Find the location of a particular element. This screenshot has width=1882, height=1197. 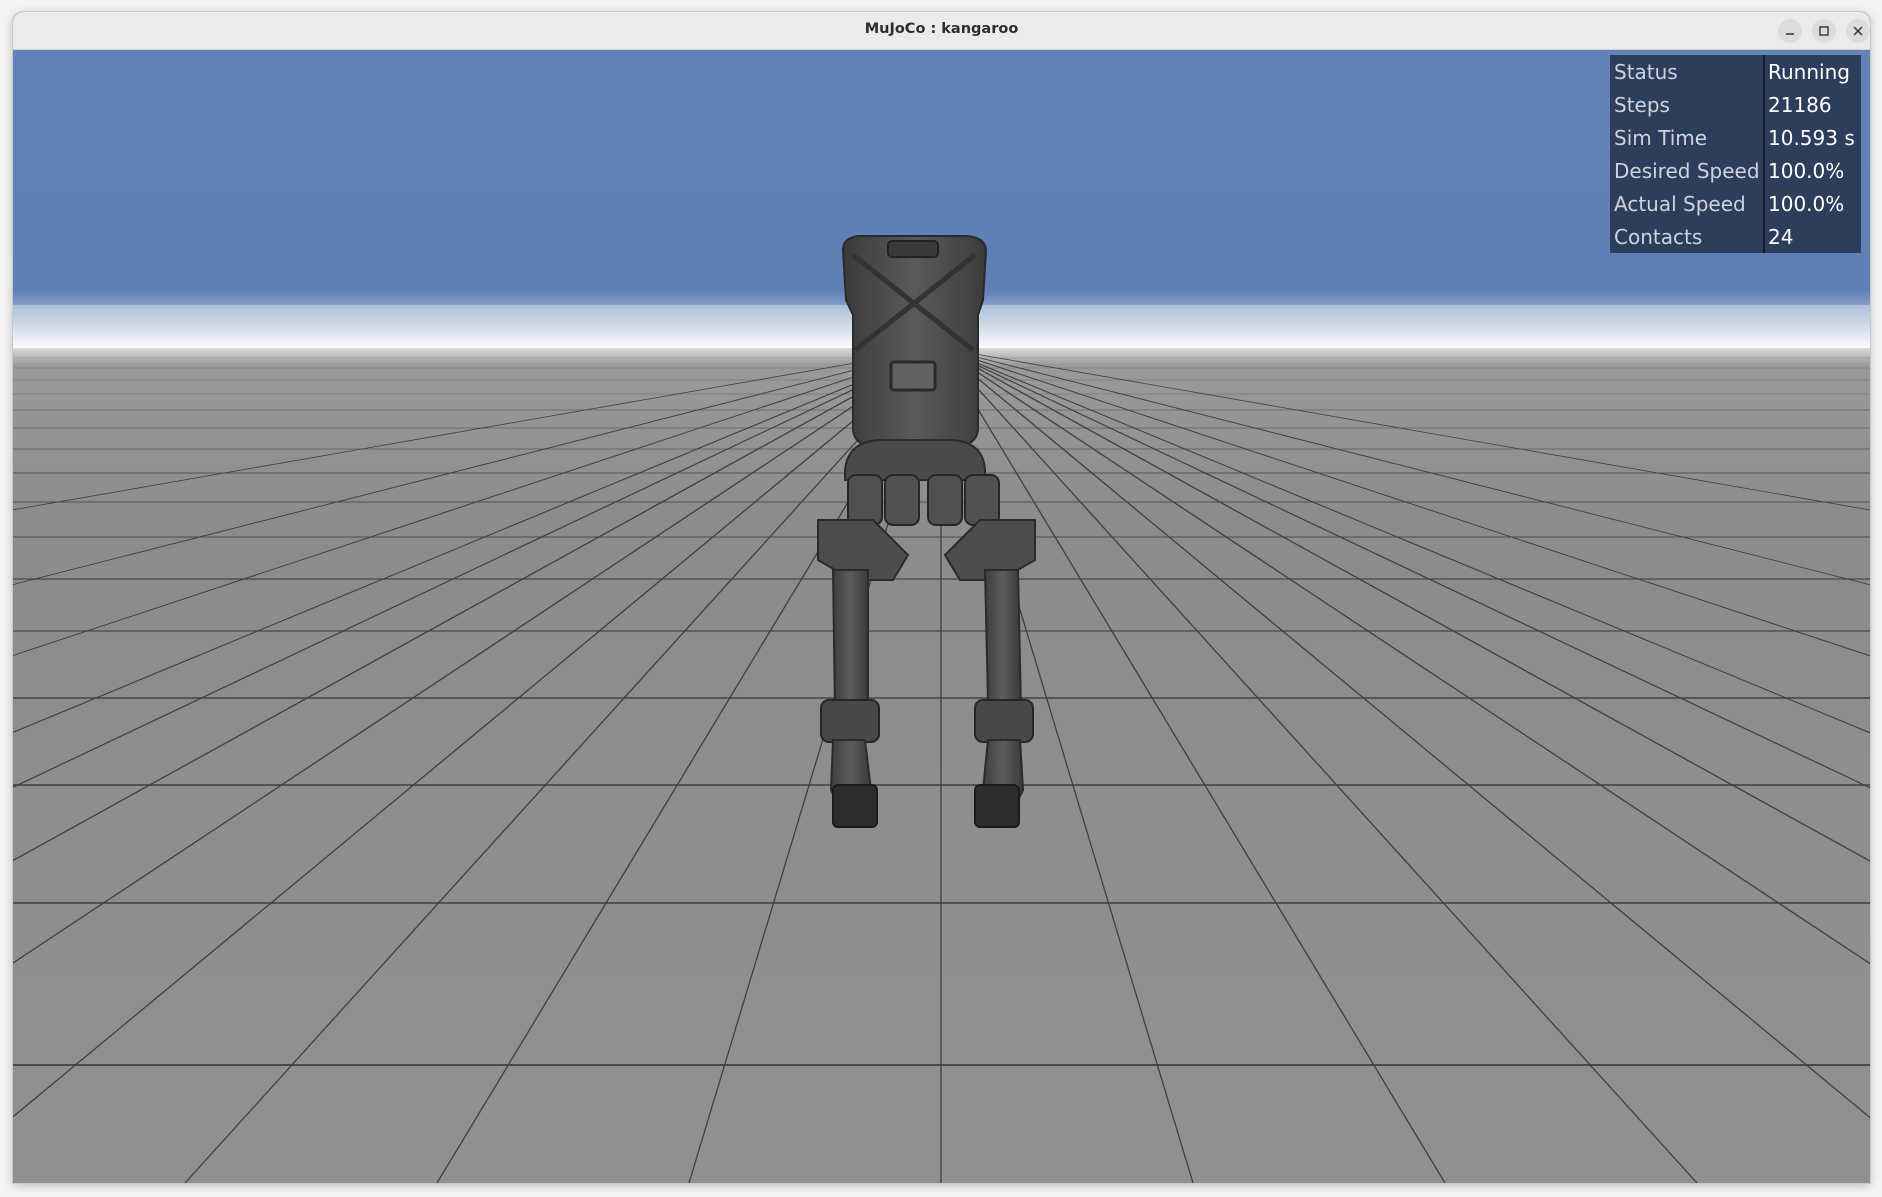

close-button is located at coordinates (1858, 31).